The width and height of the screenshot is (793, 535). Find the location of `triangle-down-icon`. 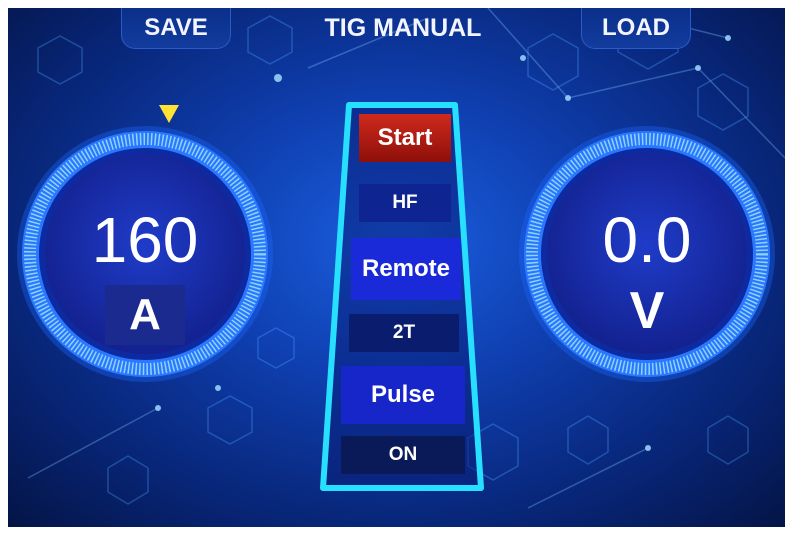

triangle-down-icon is located at coordinates (169, 114).